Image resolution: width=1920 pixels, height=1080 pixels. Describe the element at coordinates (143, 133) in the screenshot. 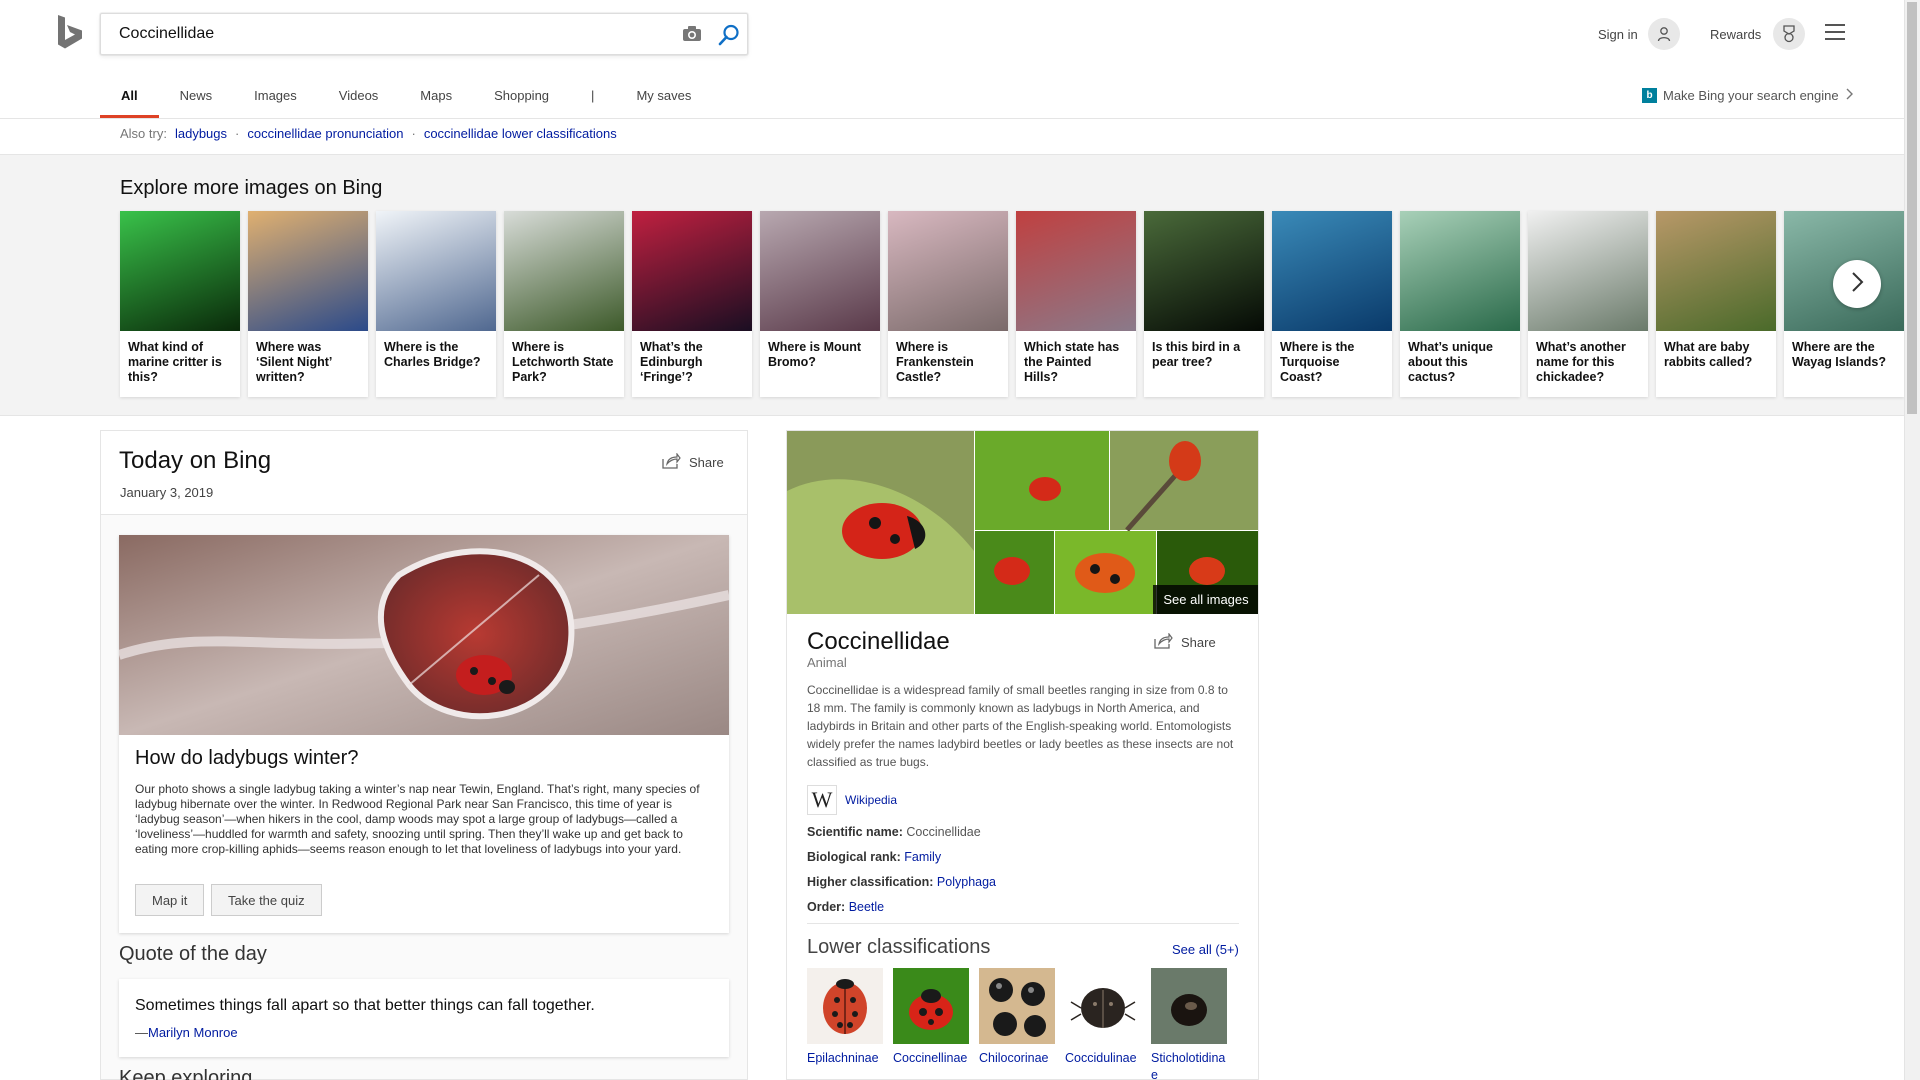

I see `also-try-label: Also try:` at that location.